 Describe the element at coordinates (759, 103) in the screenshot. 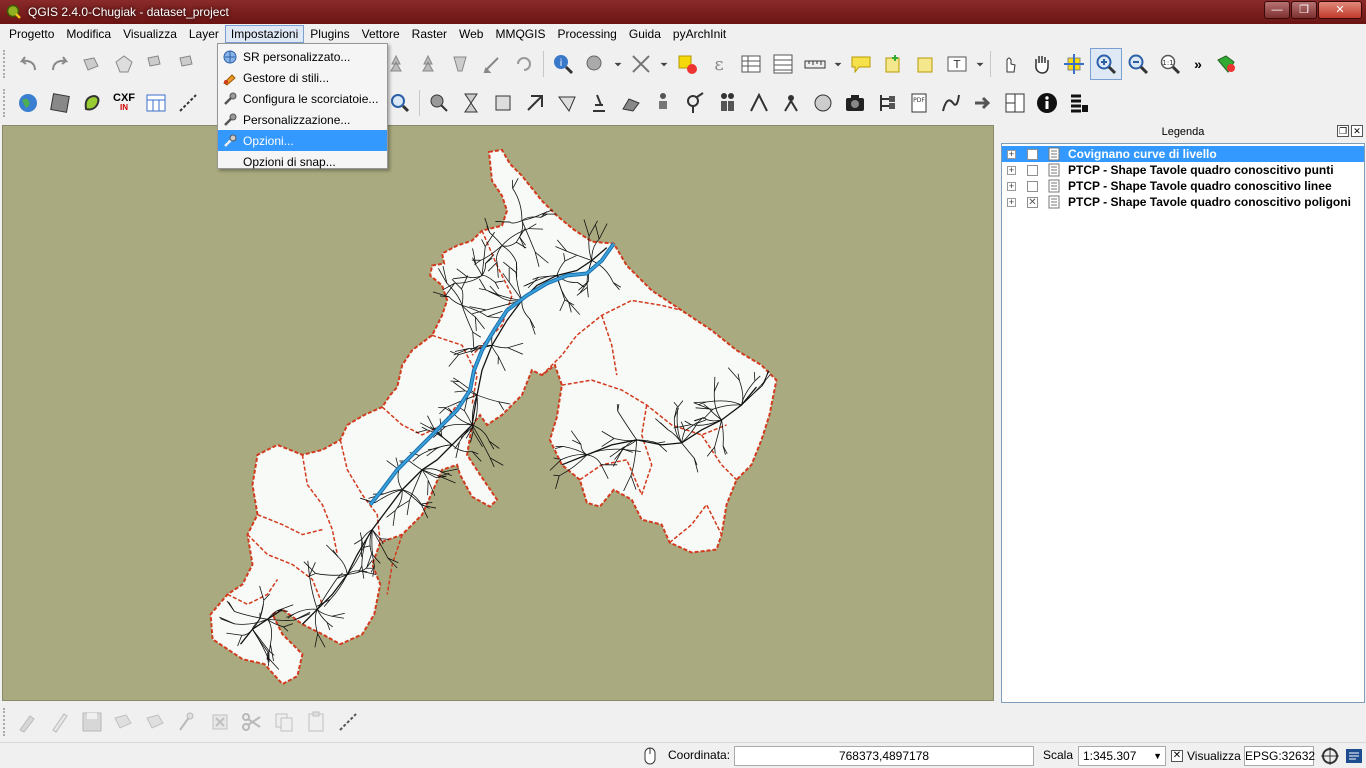

I see `archaeology-tool-11-button` at that location.